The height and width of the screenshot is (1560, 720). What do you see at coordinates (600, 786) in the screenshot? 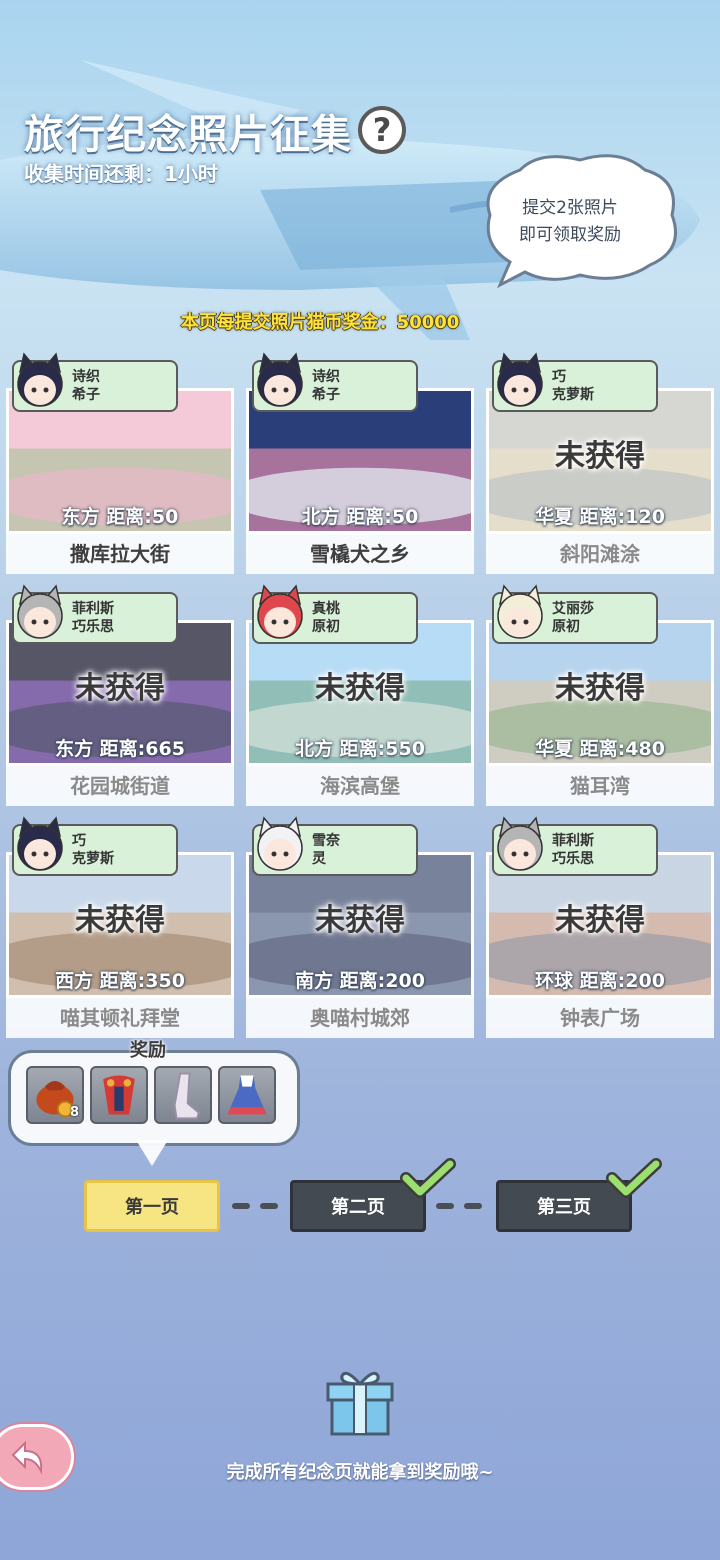
I see `location-name: 猫耳湾` at bounding box center [600, 786].